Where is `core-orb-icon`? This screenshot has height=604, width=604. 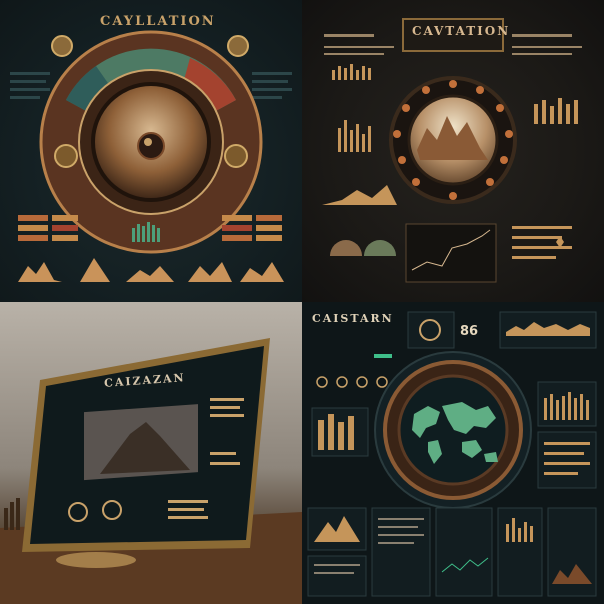 core-orb-icon is located at coordinates (151, 146).